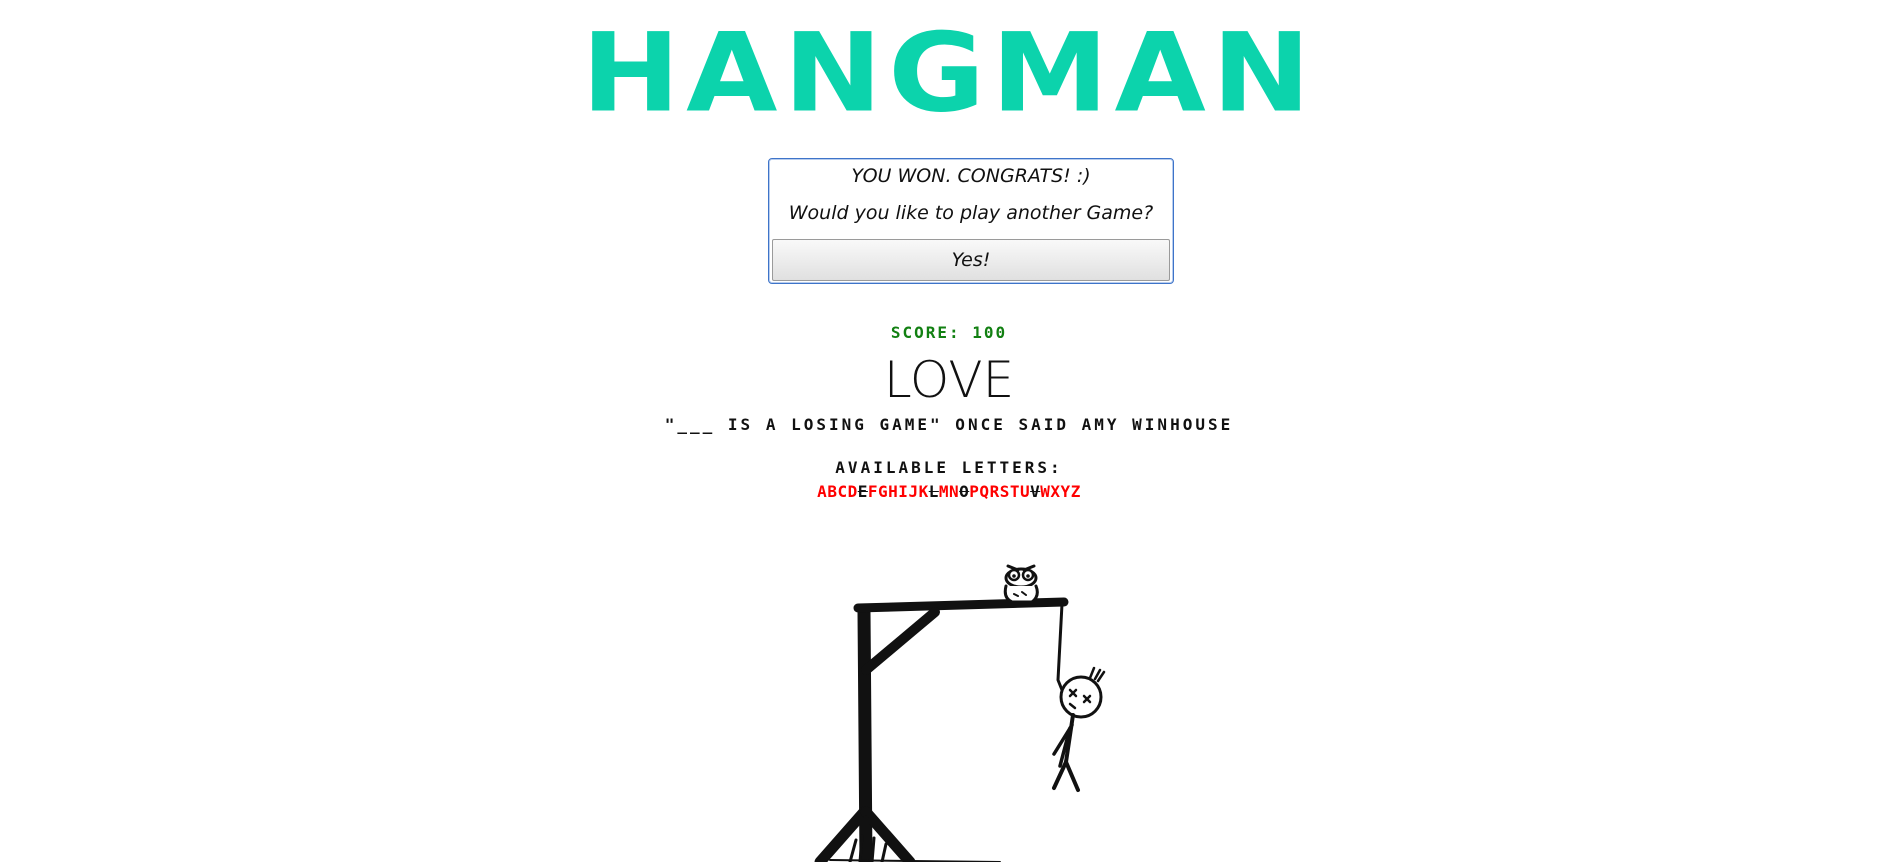 Image resolution: width=1898 pixels, height=862 pixels. What do you see at coordinates (1025, 491) in the screenshot?
I see `letter-u: U` at bounding box center [1025, 491].